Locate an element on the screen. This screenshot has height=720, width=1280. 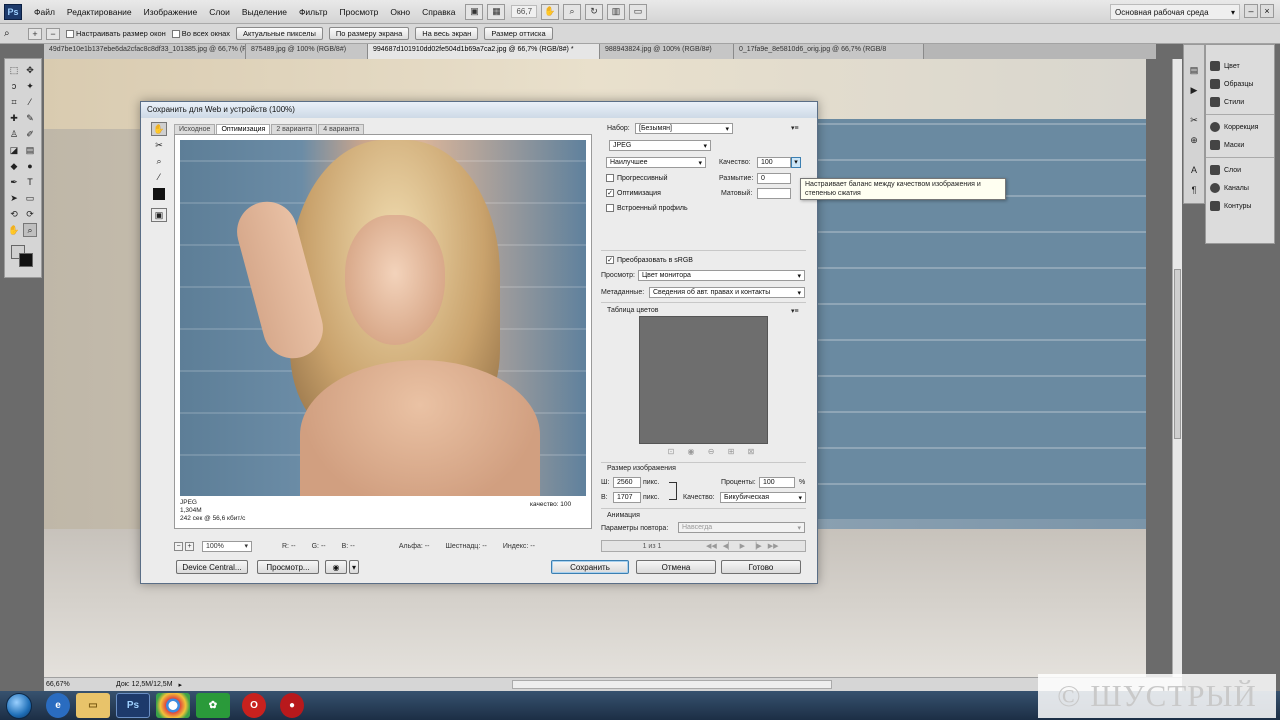
tab-4-up: 4 варианта is located at coordinates (341, 129).